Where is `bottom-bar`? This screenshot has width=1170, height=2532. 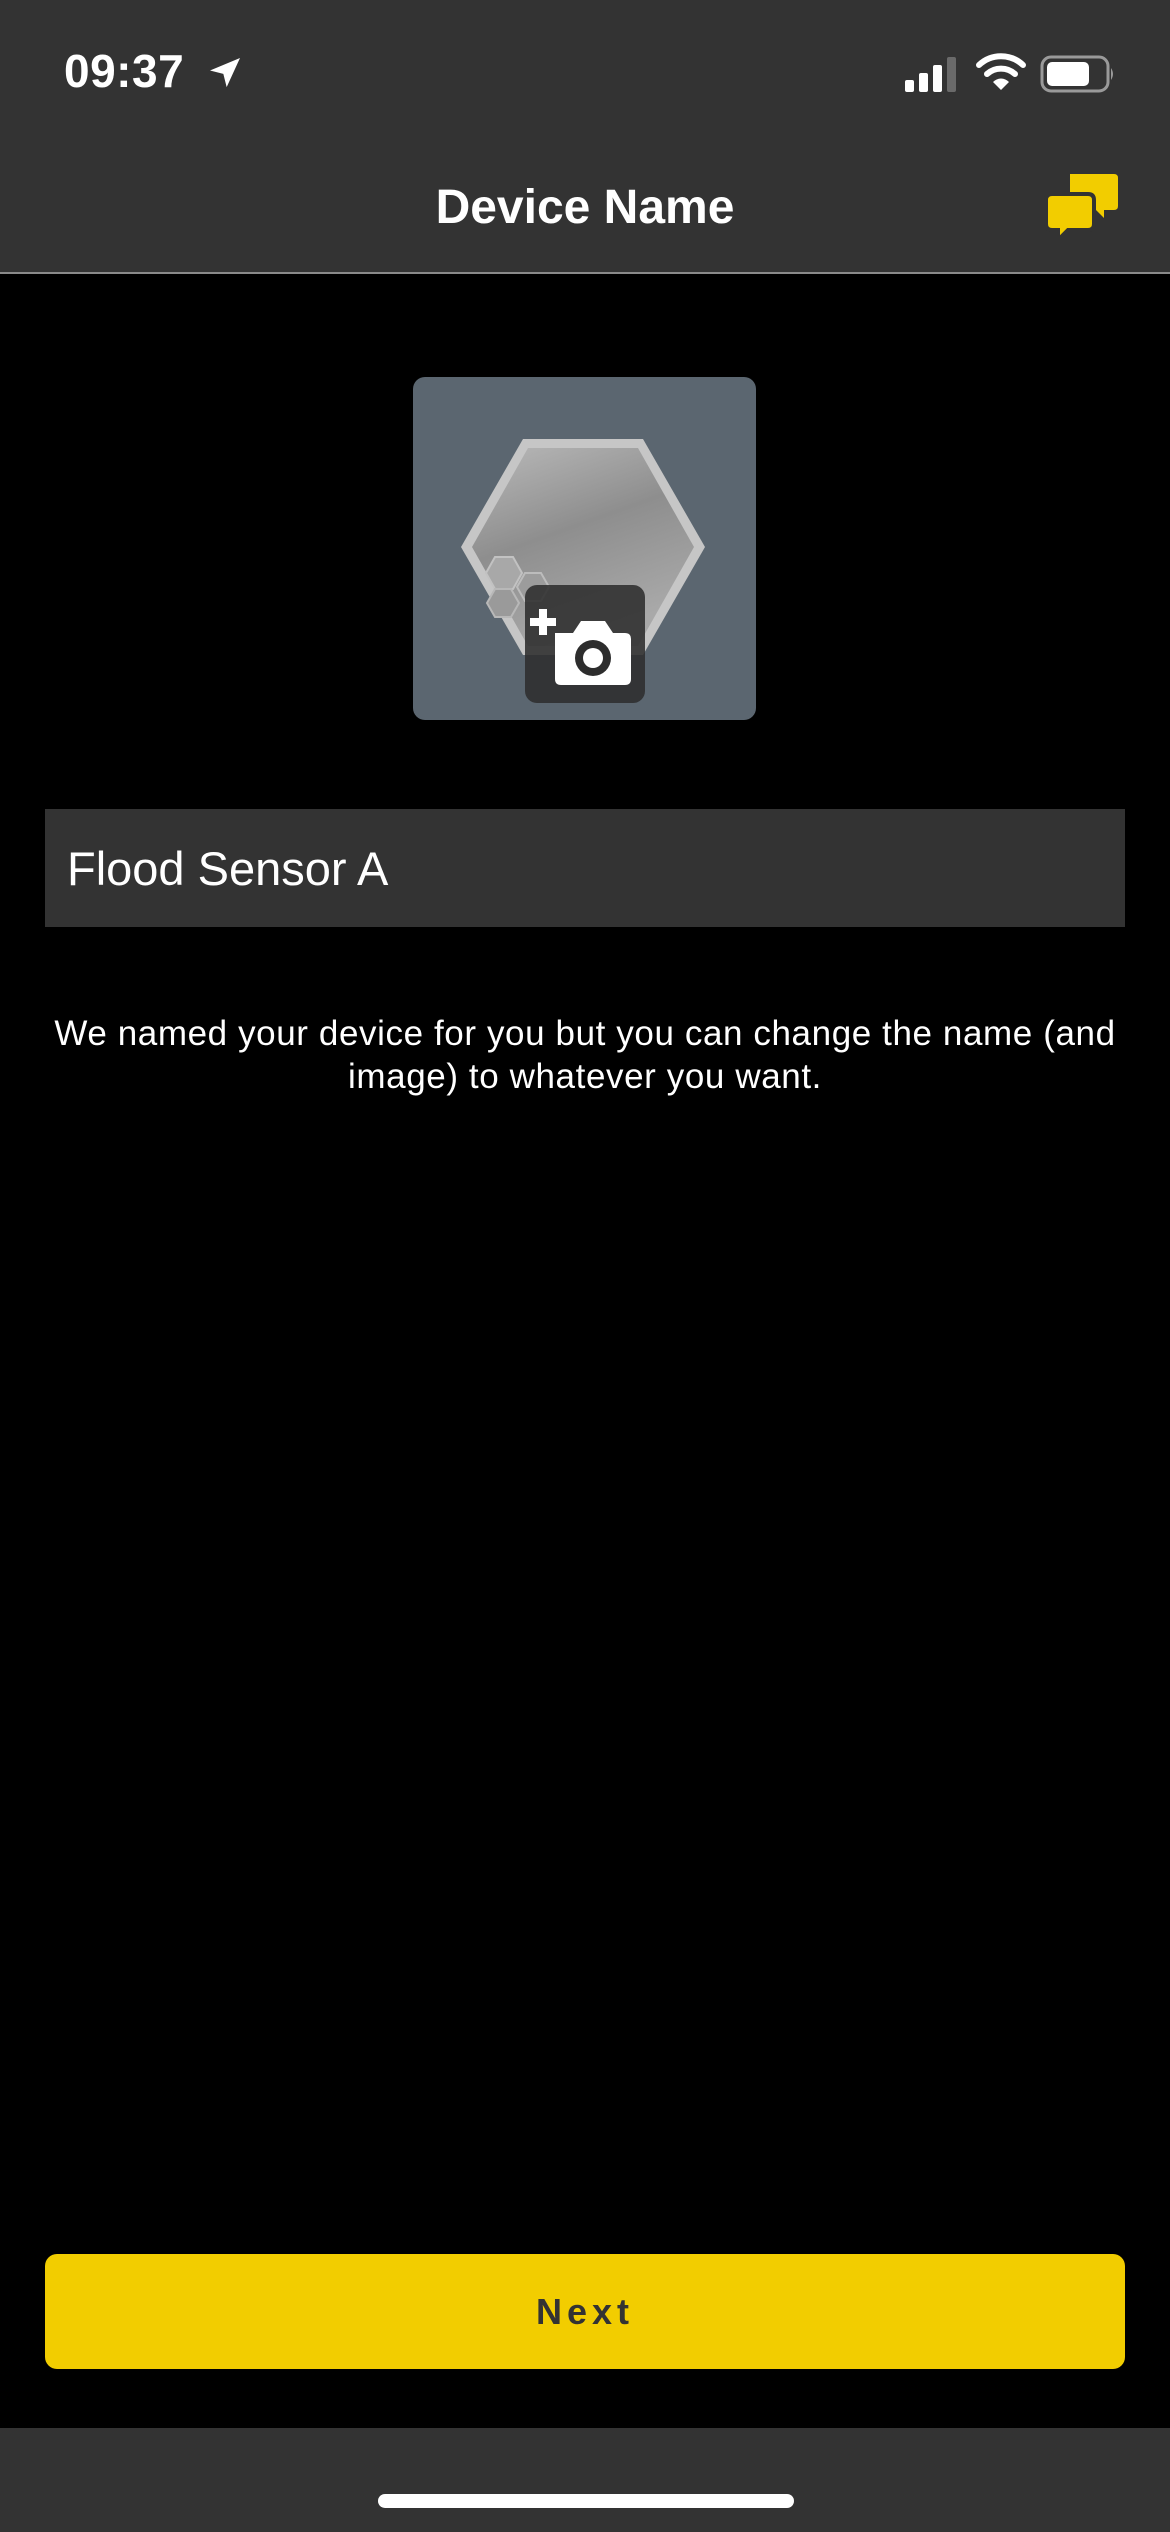 bottom-bar is located at coordinates (585, 2480).